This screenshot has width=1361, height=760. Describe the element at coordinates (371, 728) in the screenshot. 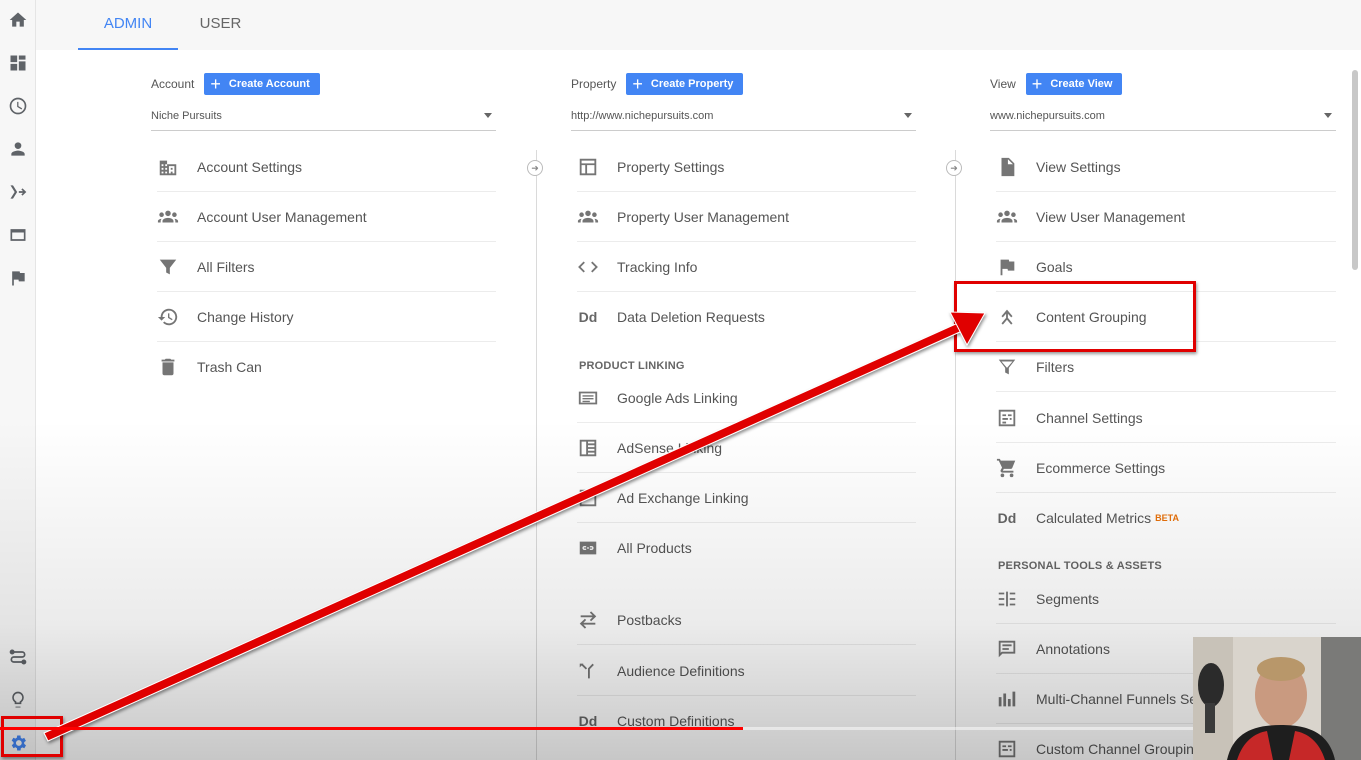

I see `video-progress-played` at that location.